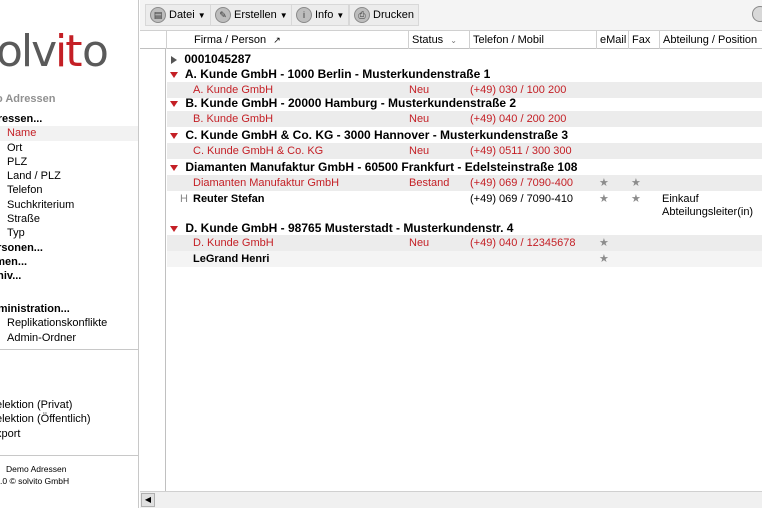 This screenshot has width=762, height=508. What do you see at coordinates (69, 233) in the screenshot?
I see `nav-typ: Typ` at bounding box center [69, 233].